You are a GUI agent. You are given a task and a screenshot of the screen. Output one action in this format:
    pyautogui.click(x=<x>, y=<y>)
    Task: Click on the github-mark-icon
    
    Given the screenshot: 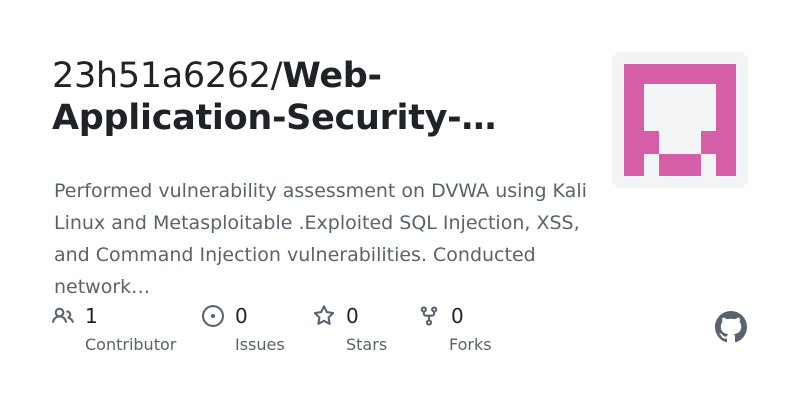 What is the action you would take?
    pyautogui.click(x=731, y=327)
    